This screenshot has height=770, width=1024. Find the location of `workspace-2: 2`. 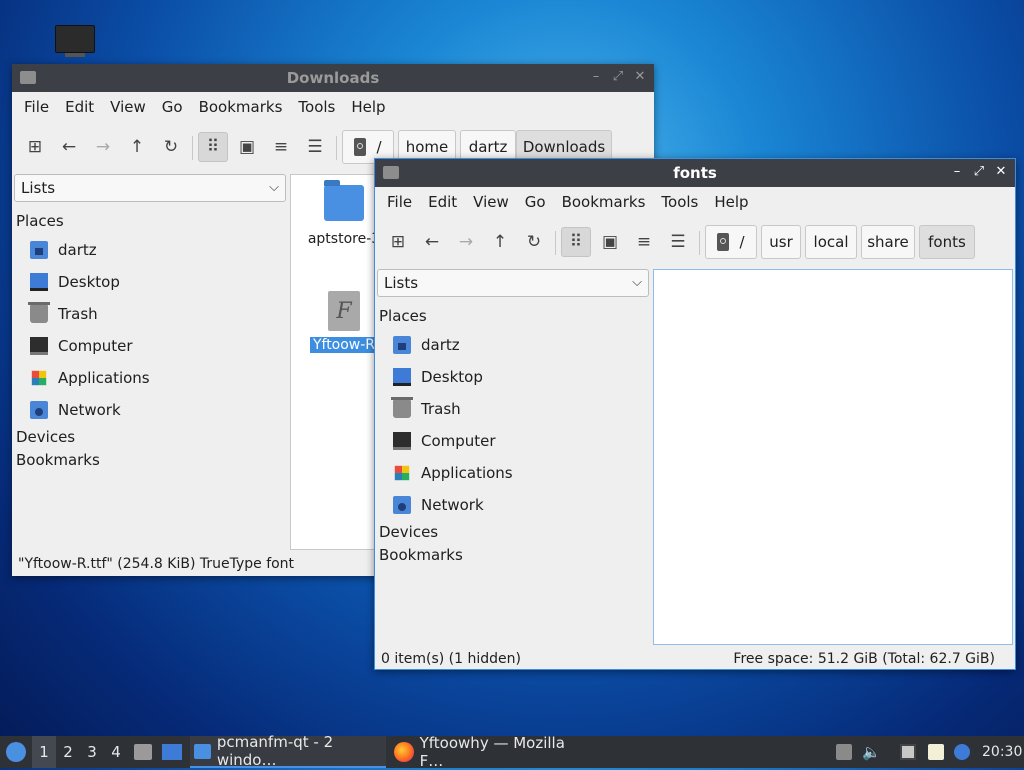

workspace-2: 2 is located at coordinates (68, 752).